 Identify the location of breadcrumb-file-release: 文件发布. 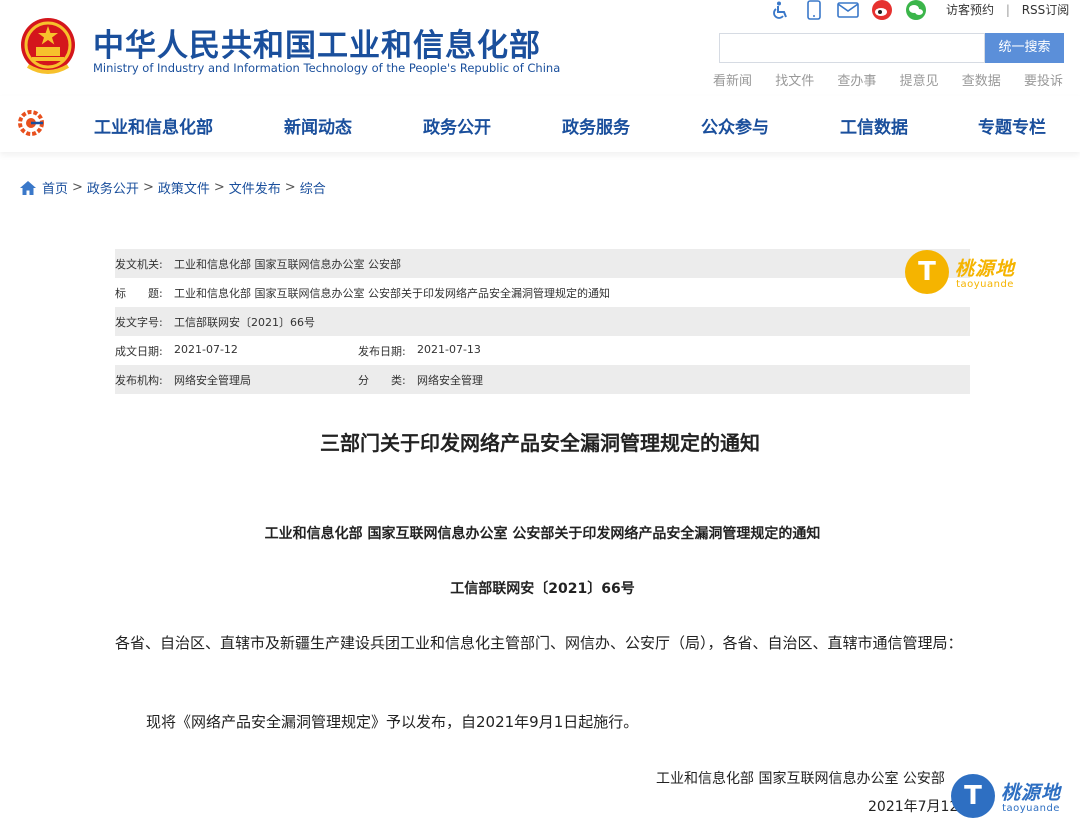
(255, 187).